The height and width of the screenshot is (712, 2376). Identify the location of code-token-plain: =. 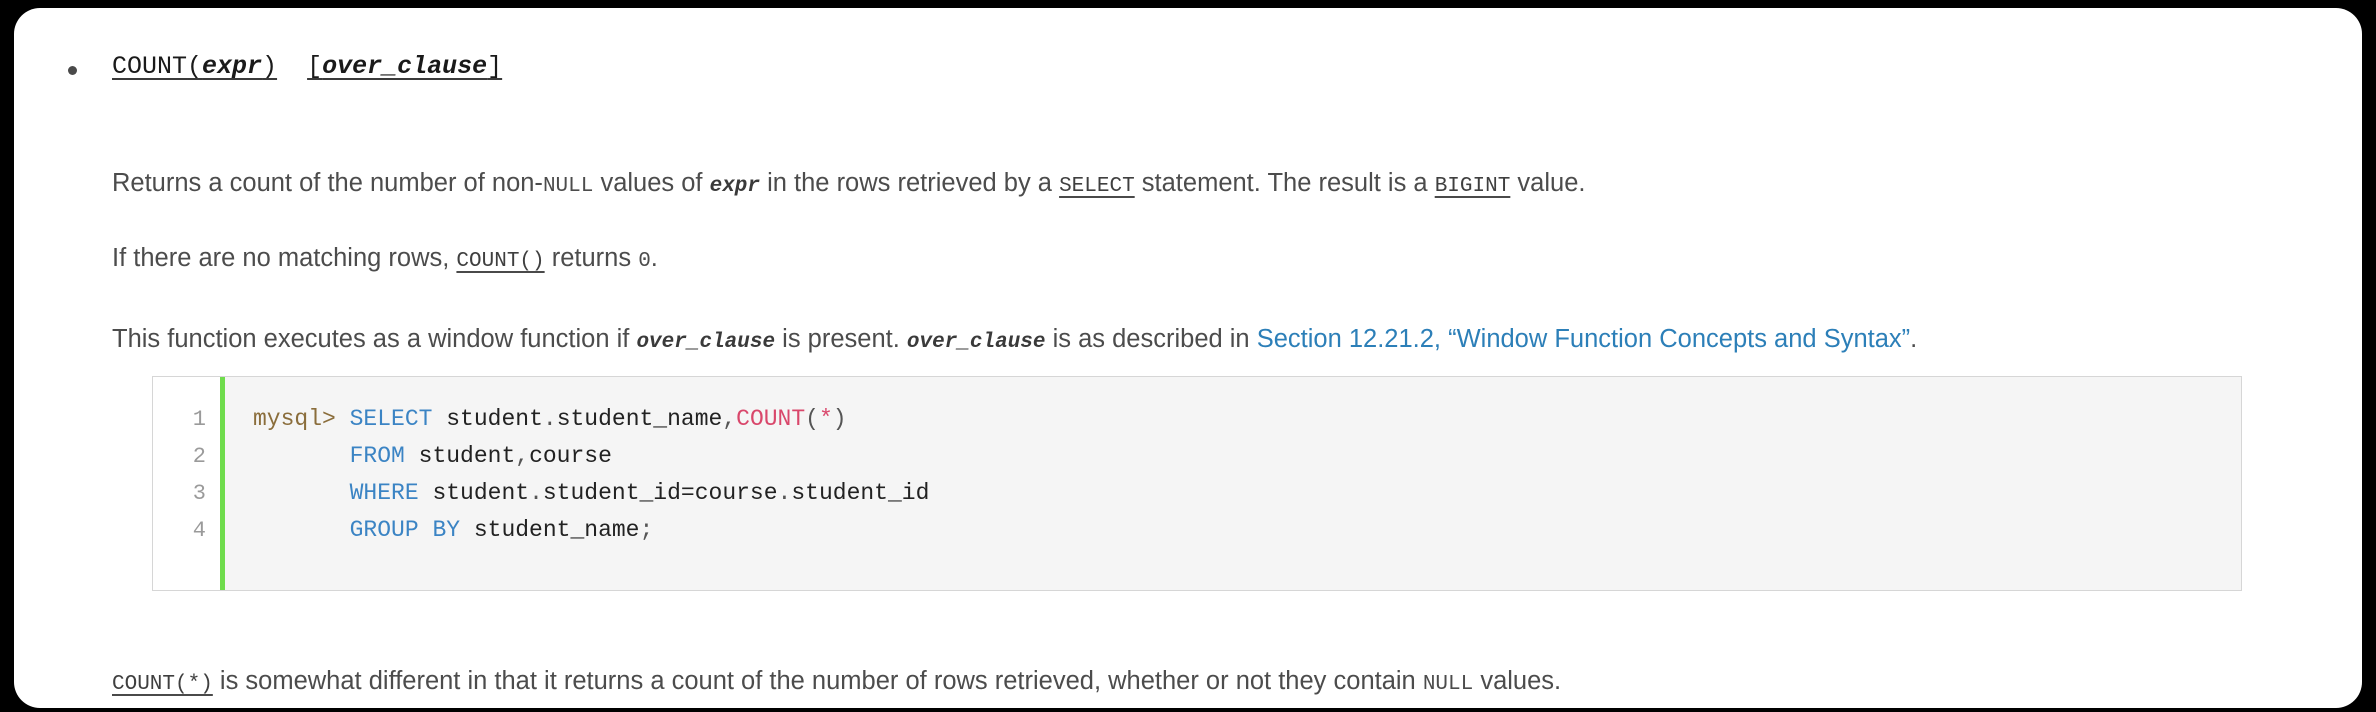
(687, 493).